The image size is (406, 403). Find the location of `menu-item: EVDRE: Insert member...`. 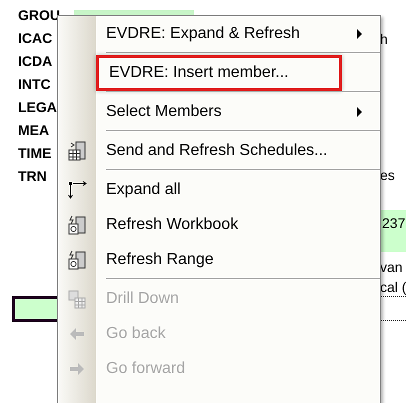

menu-item: EVDRE: Insert member... is located at coordinates (219, 72).